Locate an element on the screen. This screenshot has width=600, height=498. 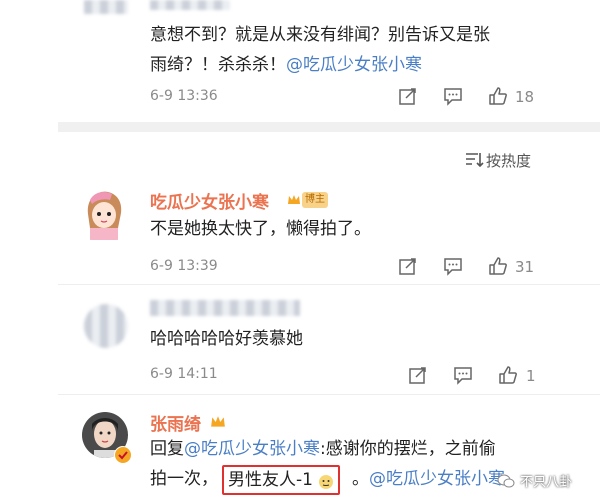
reply-text: 。@吃瓜少女张小寒 is located at coordinates (428, 479).